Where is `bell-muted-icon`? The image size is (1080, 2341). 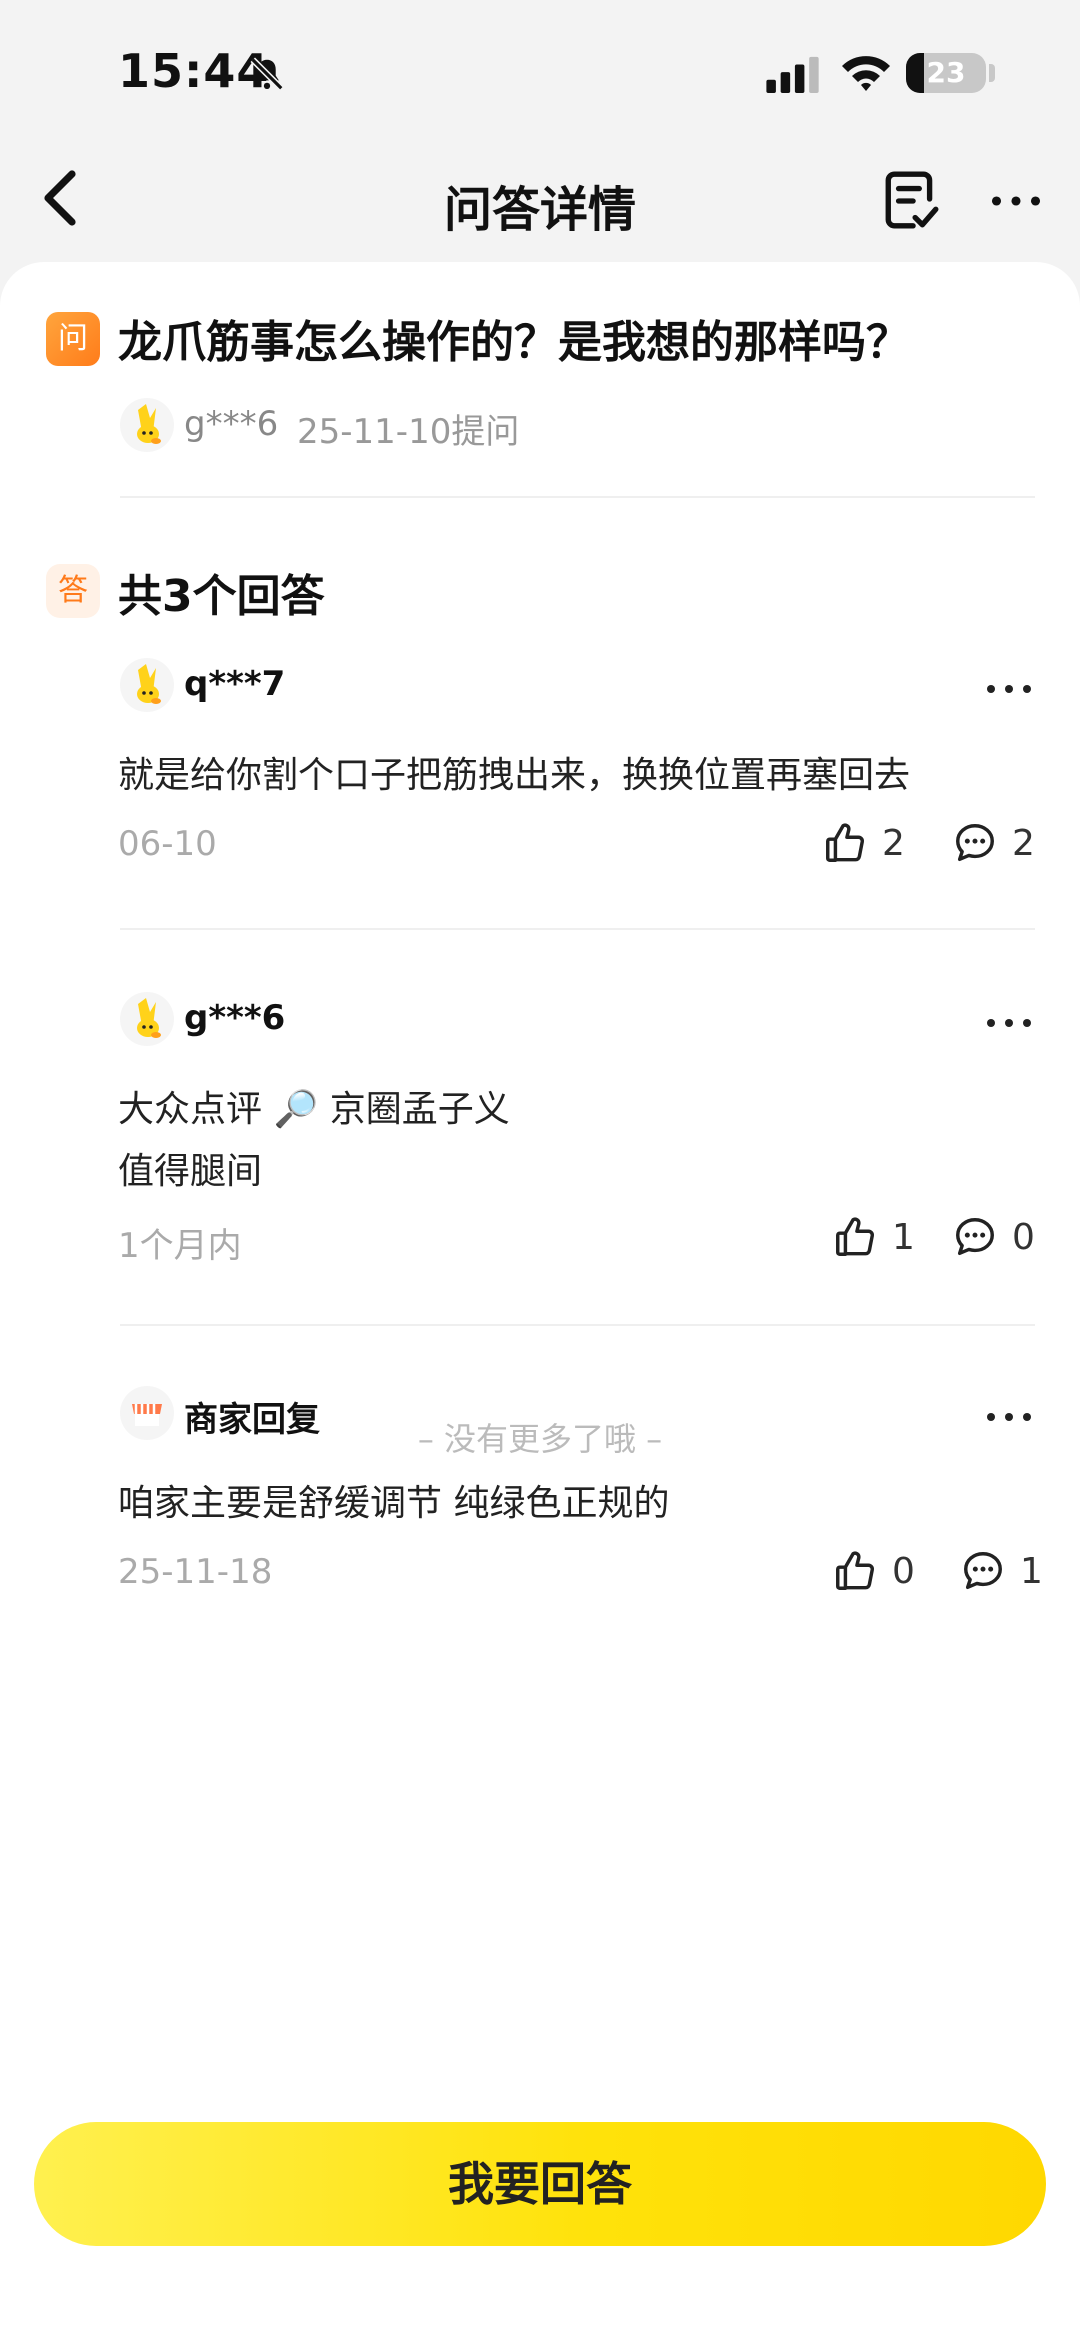
bell-muted-icon is located at coordinates (267, 74).